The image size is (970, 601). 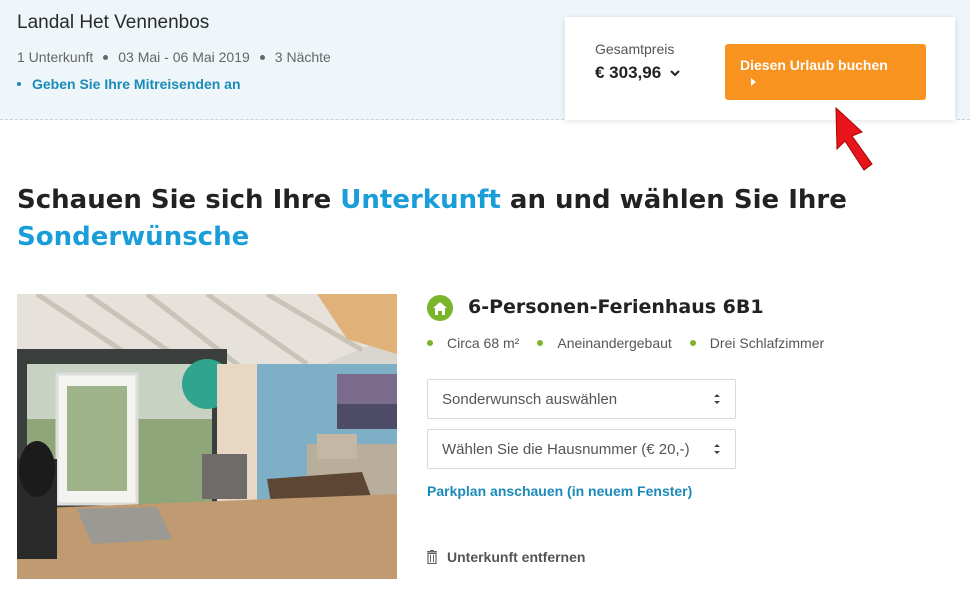 I want to click on trash-icon, so click(x=432, y=557).